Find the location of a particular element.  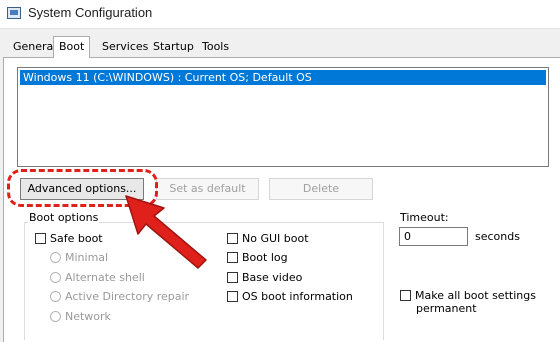

network-radio: Network is located at coordinates (80, 317).